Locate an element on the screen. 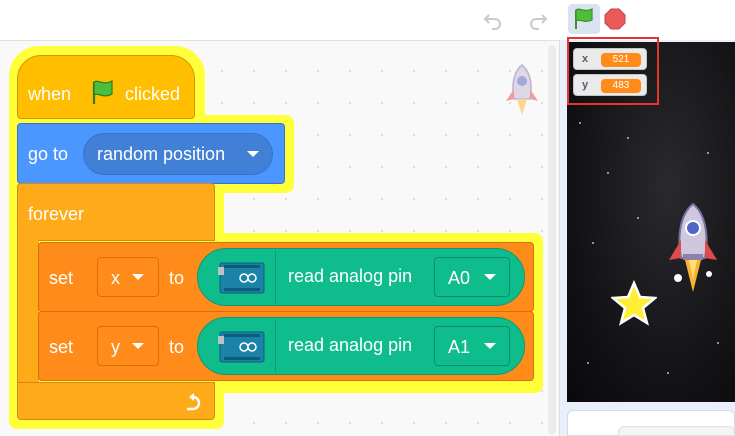  when-flag-clicked-block: when clicked is located at coordinates (106, 87).